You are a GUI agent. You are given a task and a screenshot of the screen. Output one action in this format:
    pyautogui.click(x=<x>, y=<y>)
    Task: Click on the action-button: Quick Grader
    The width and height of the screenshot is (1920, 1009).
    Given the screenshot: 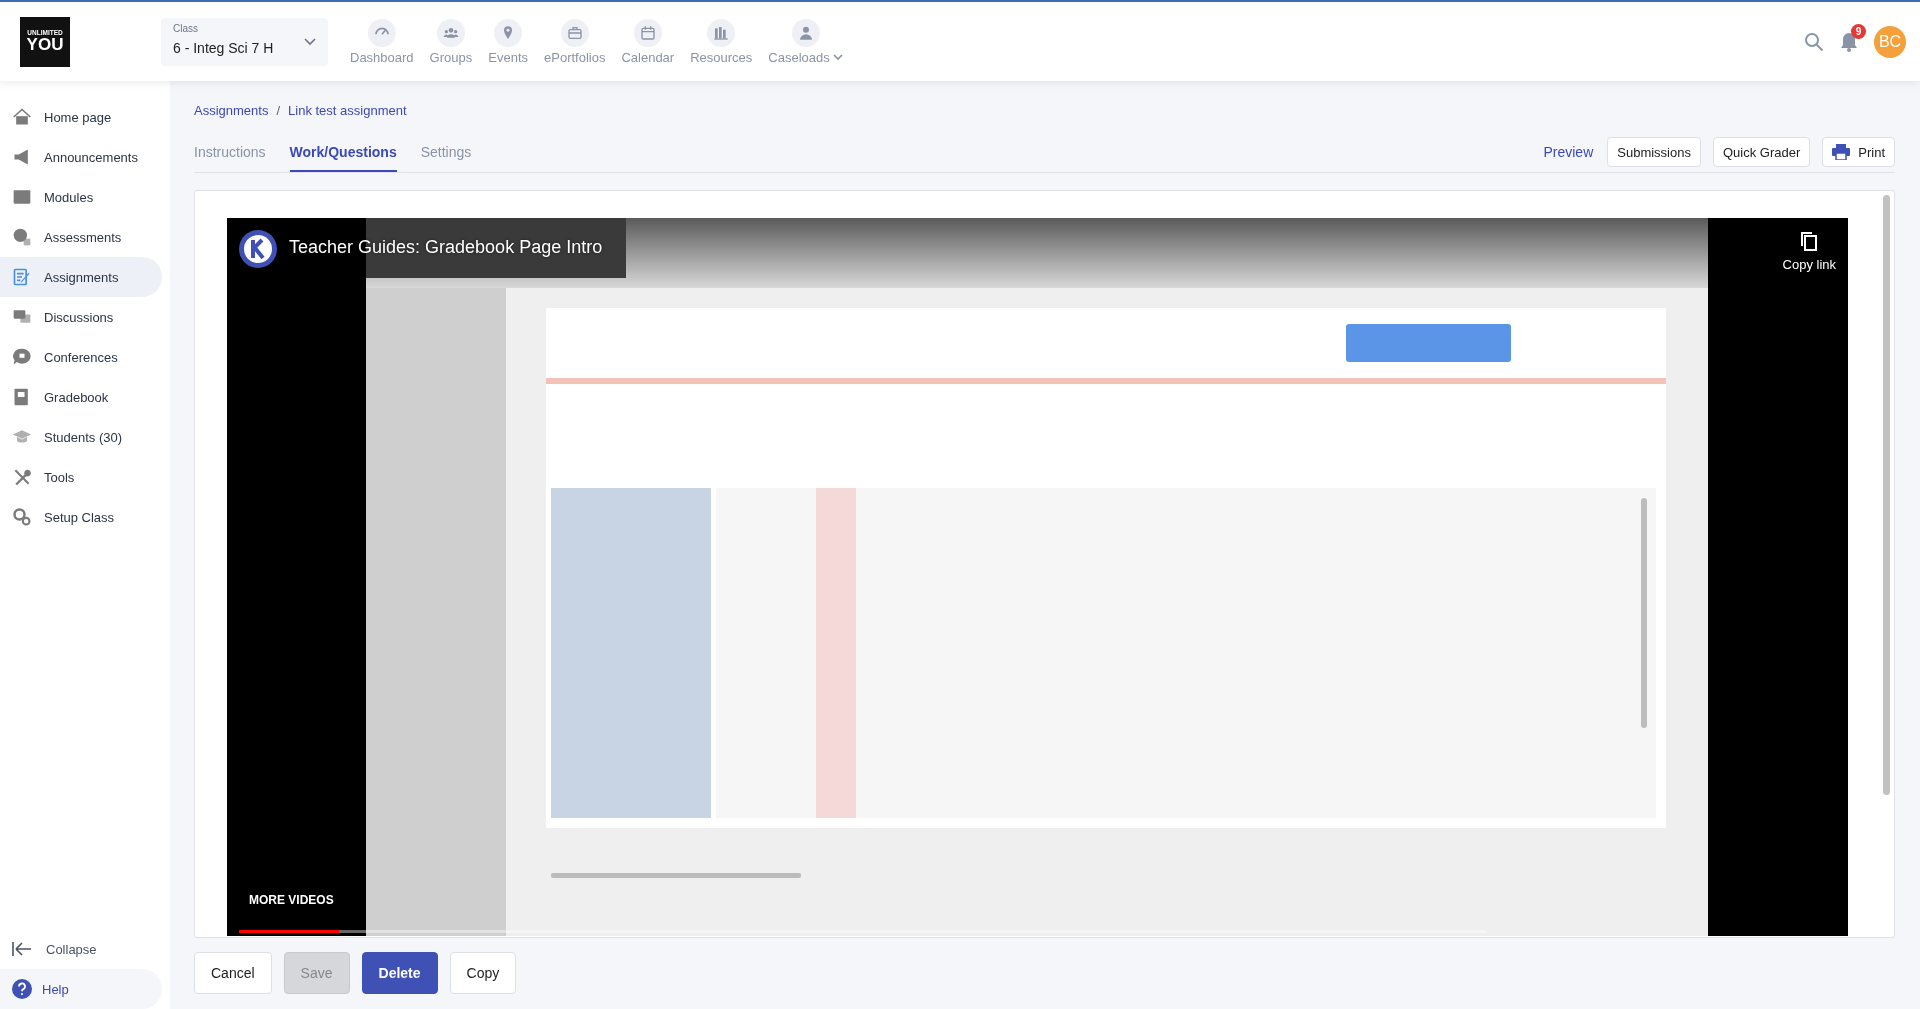 What is the action you would take?
    pyautogui.click(x=1761, y=152)
    